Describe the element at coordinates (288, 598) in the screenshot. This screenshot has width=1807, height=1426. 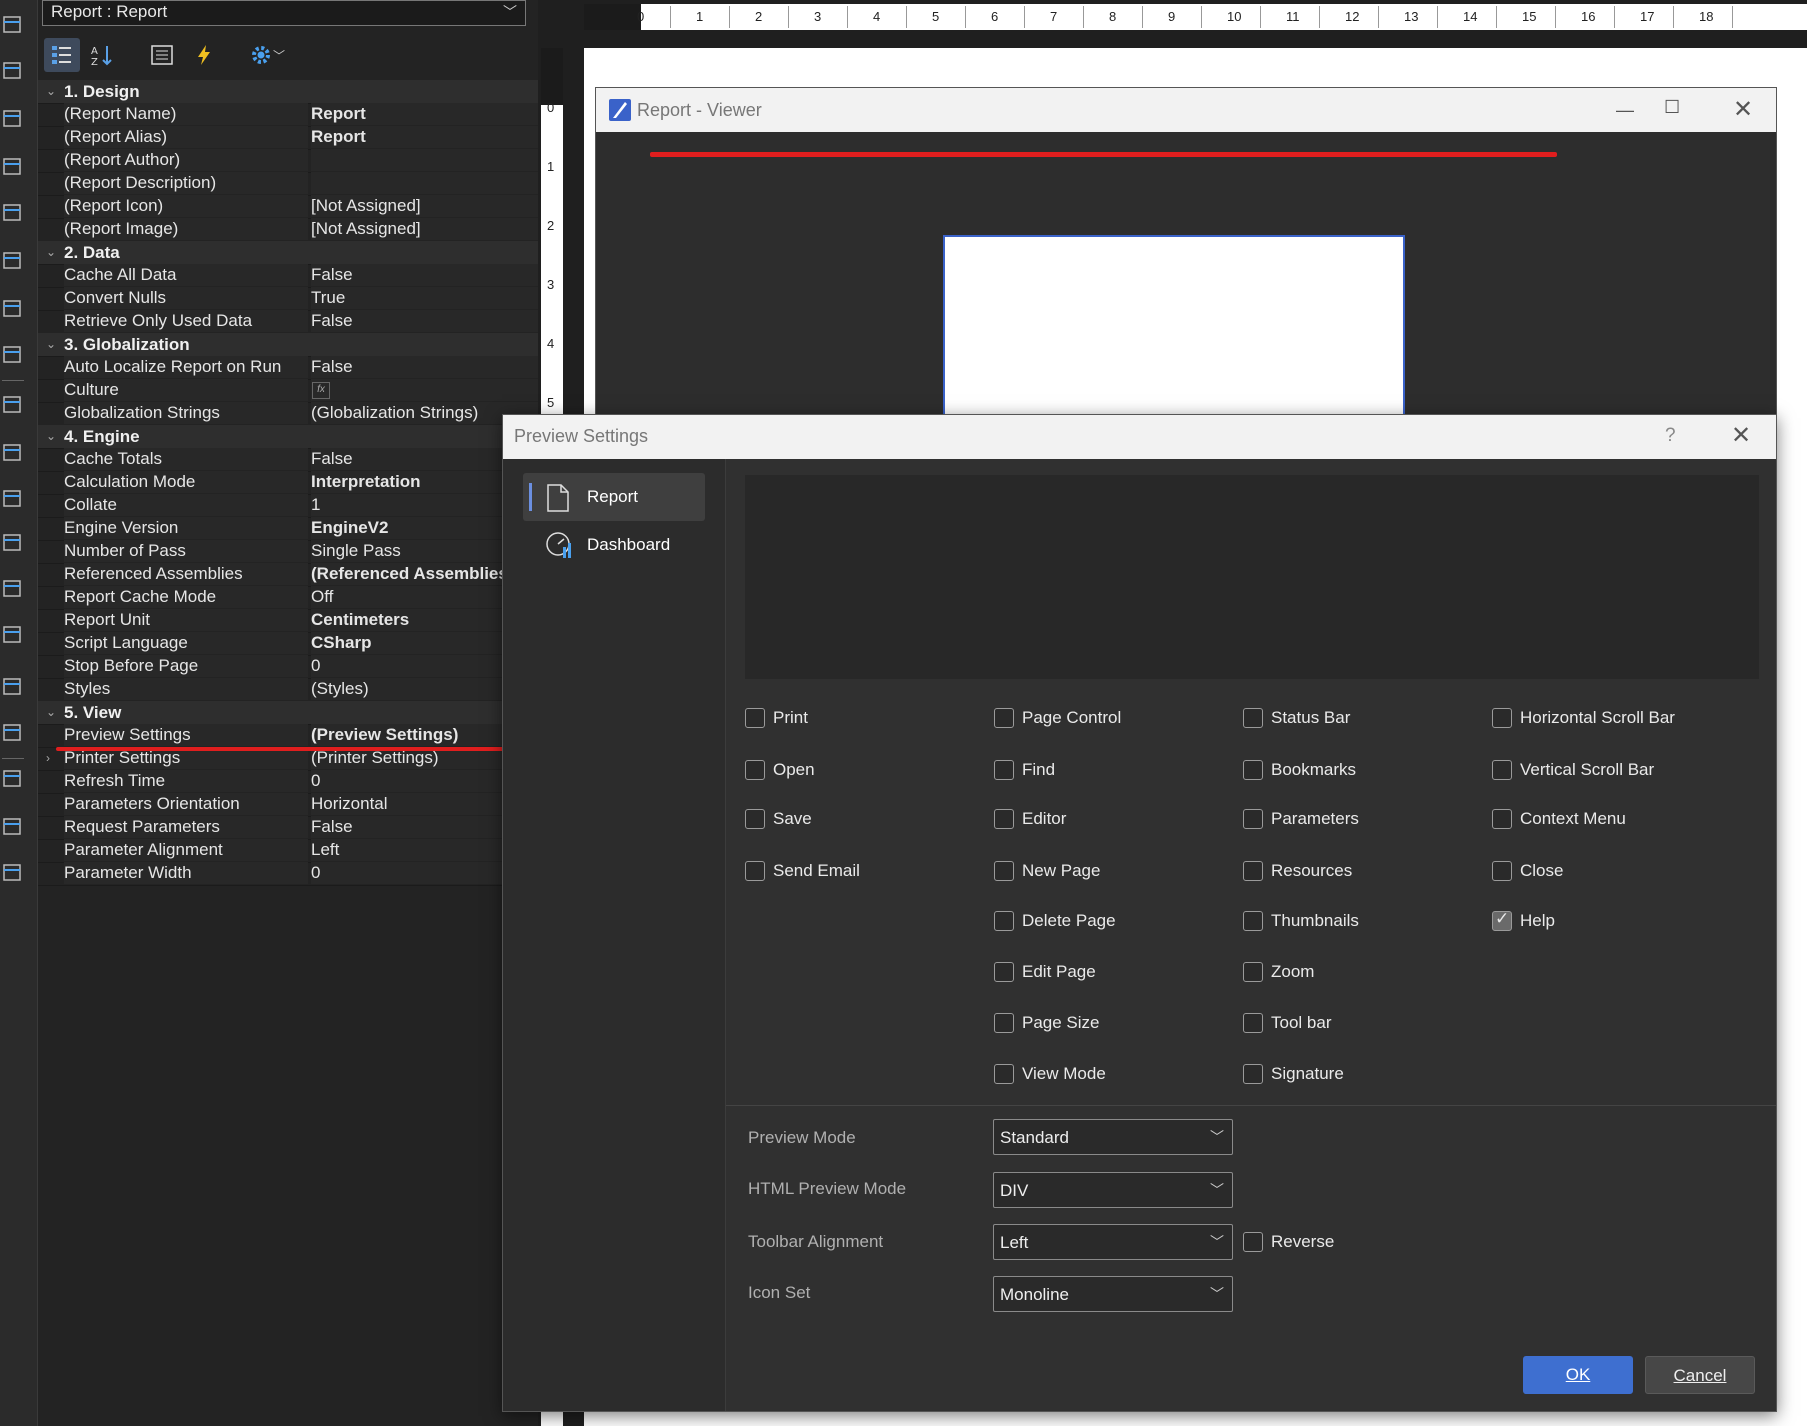
I see `property-row: Report Cache Mode Off` at that location.